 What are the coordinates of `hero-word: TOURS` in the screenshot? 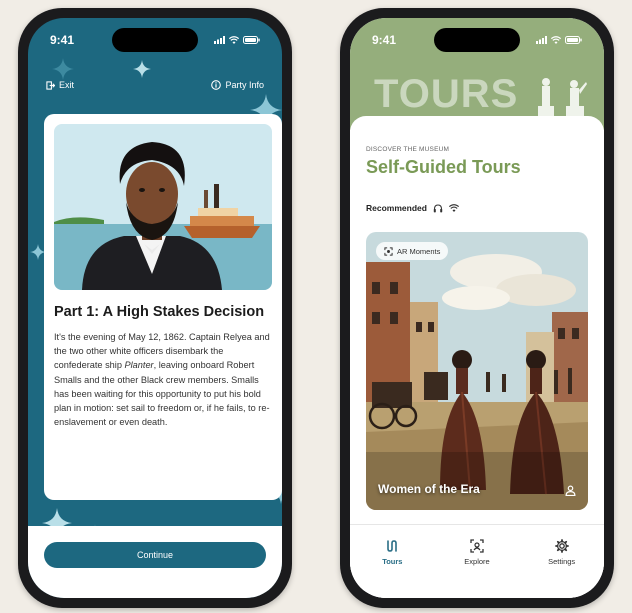 It's located at (446, 94).